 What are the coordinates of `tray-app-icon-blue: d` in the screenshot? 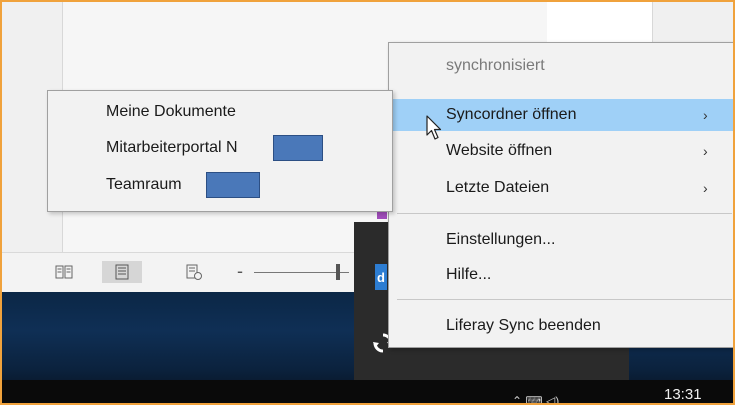 It's located at (381, 277).